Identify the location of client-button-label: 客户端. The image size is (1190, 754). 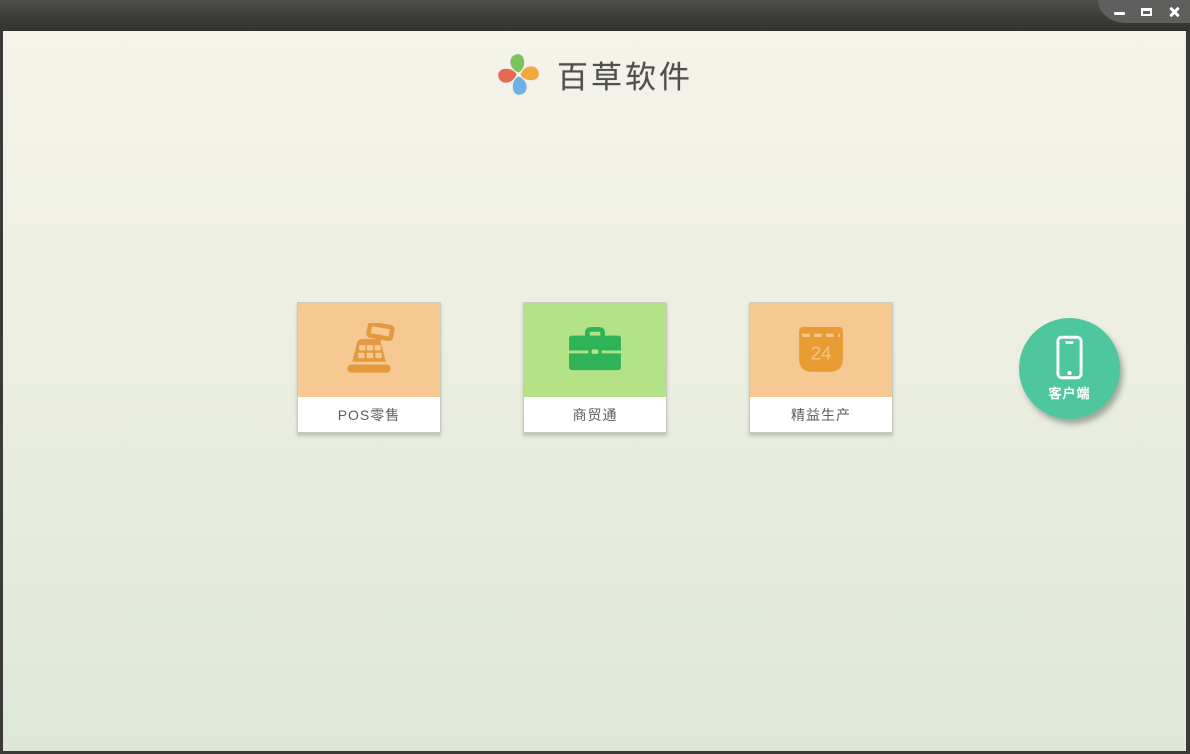
(1069, 393).